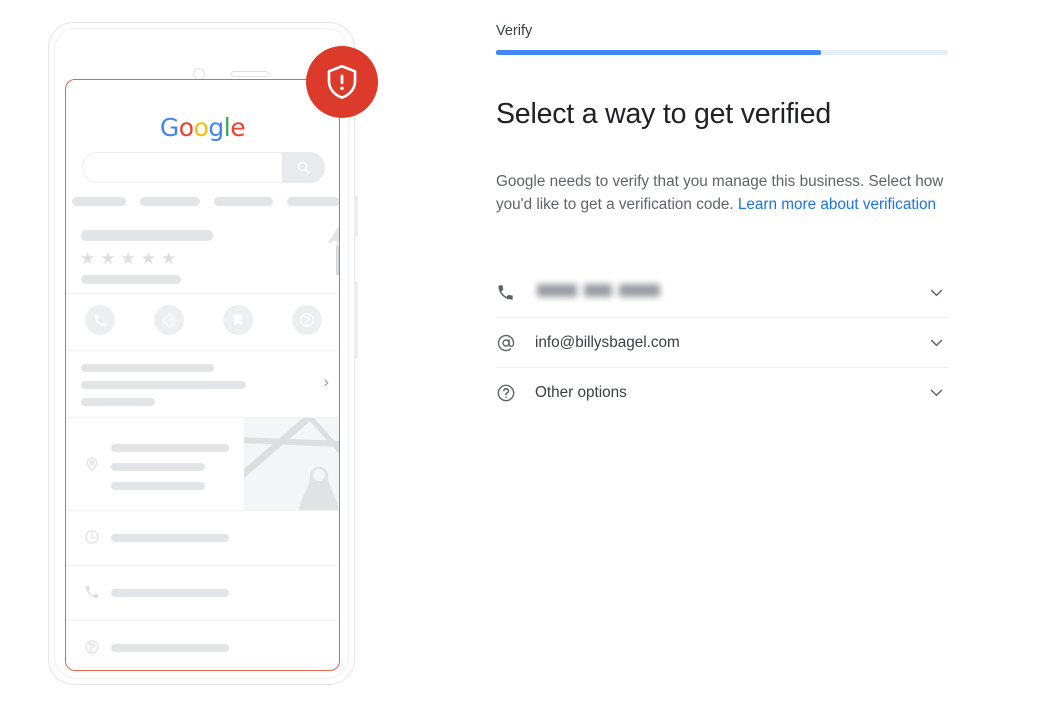  I want to click on location-pin-icon, so click(92, 466).